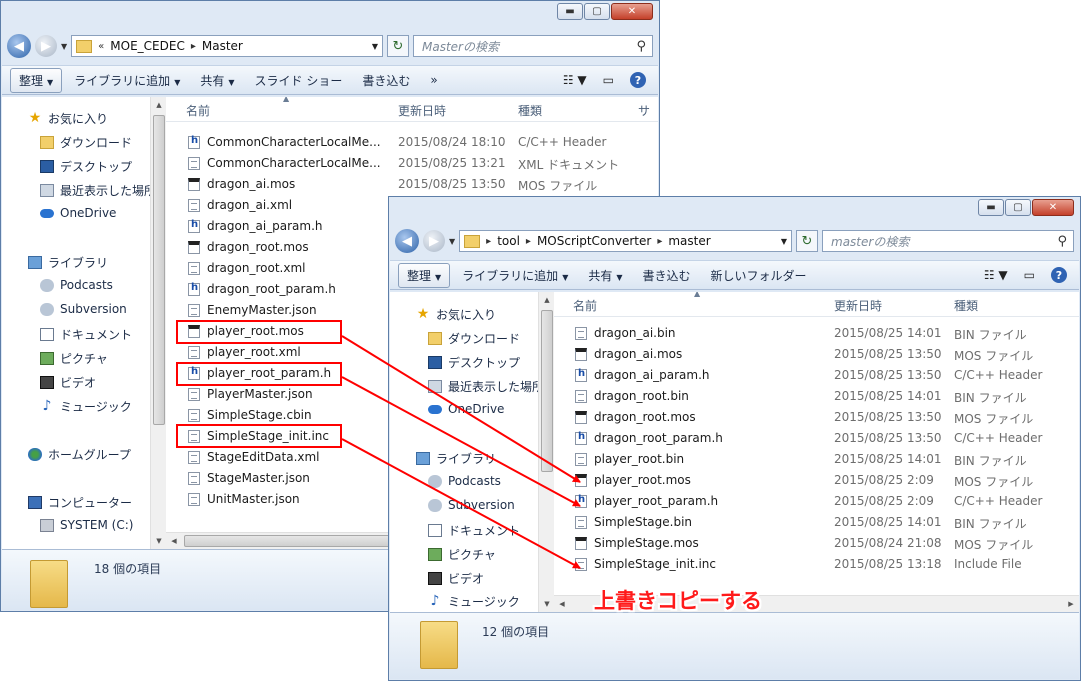  I want to click on arrow-simplestage-init-inc, so click(461, 503).